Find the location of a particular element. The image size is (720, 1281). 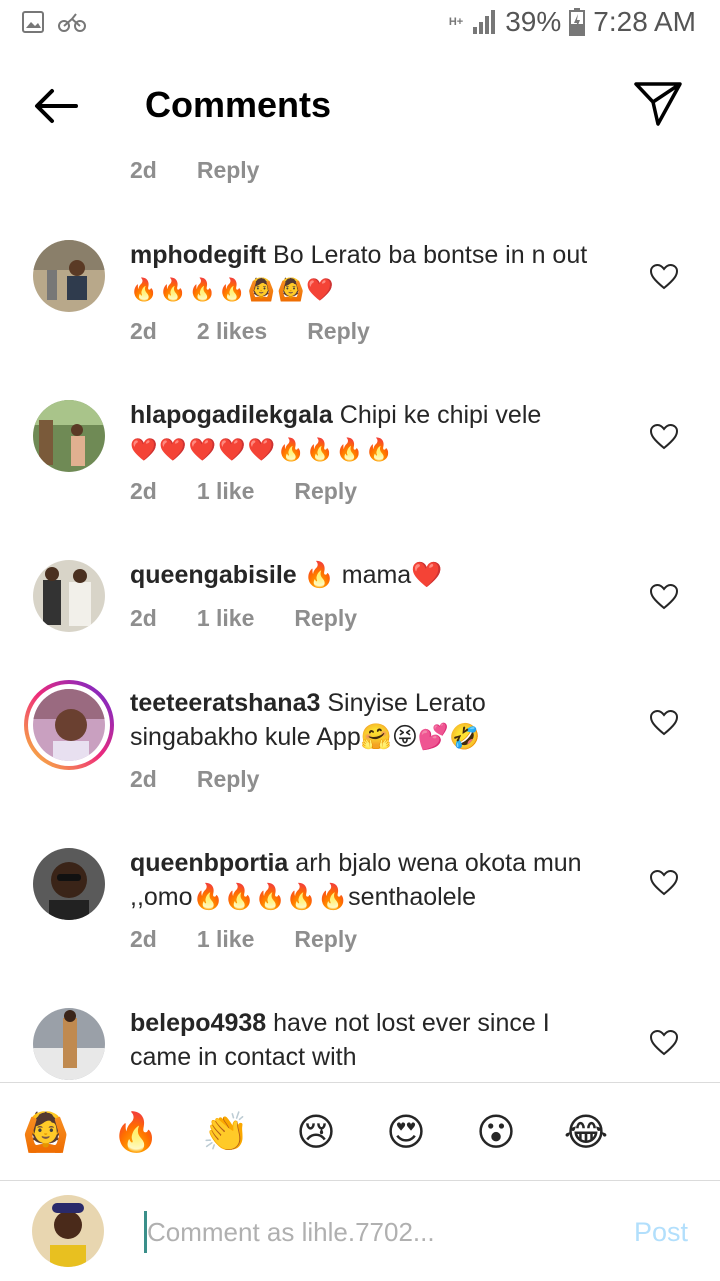

story-ring is located at coordinates (69, 725).